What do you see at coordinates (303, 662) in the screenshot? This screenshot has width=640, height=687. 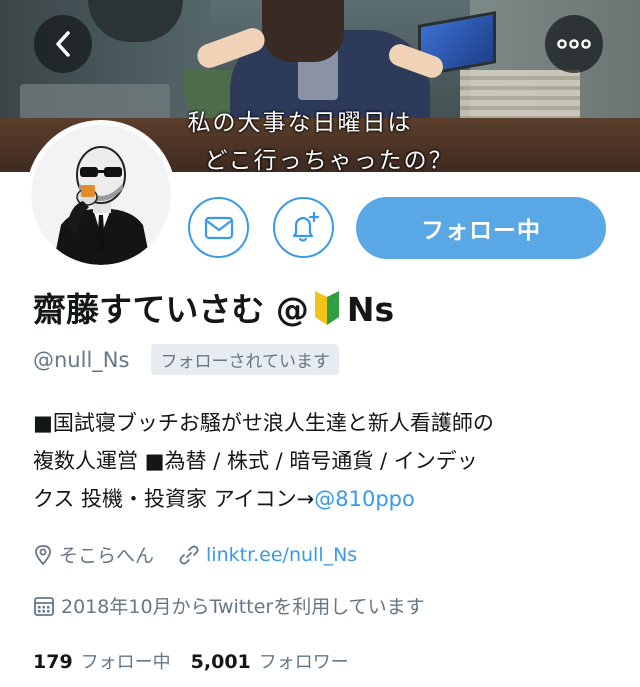 I see `followers-label: フォロワー` at bounding box center [303, 662].